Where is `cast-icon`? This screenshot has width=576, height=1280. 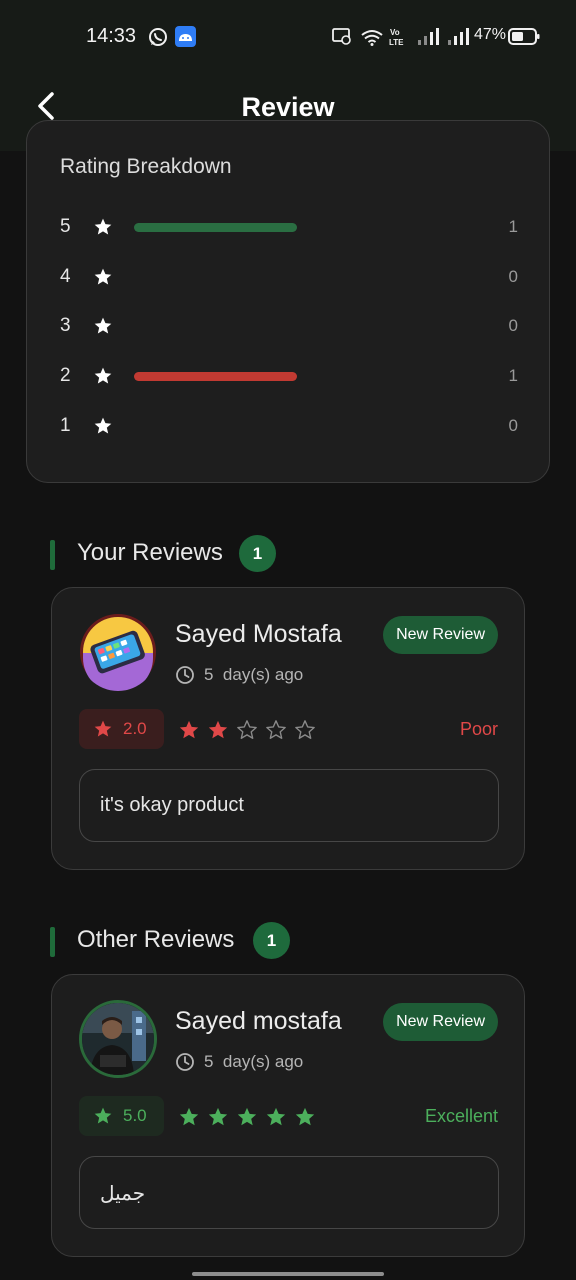 cast-icon is located at coordinates (341, 36).